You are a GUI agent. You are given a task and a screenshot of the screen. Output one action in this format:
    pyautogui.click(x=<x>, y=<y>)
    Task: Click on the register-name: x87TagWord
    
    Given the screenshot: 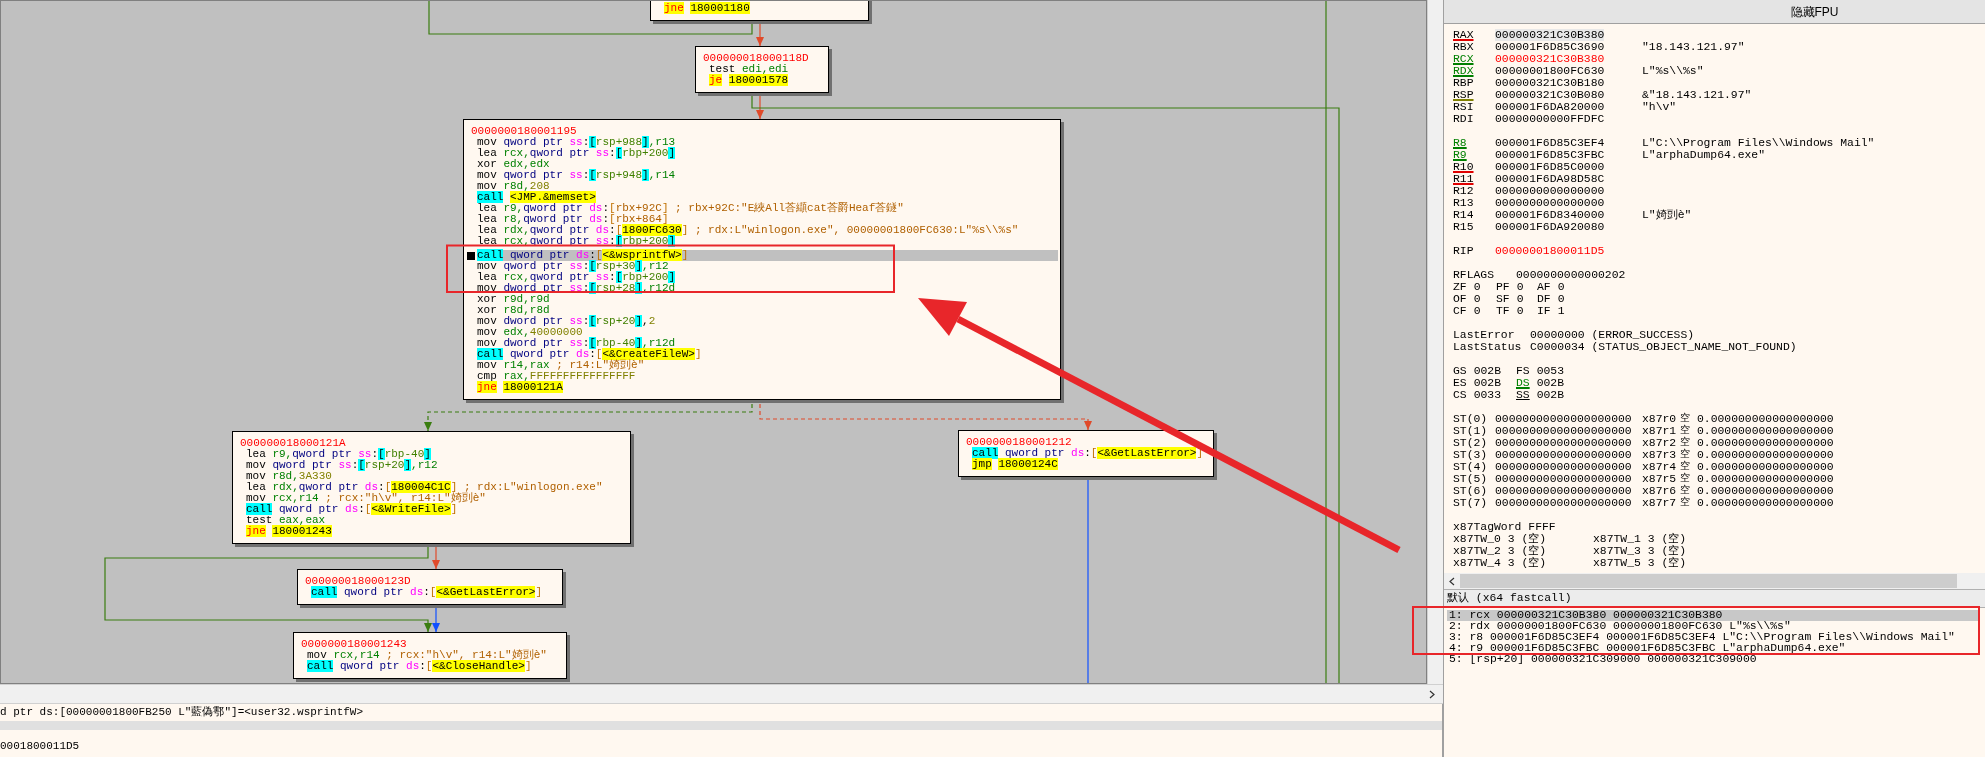 What is the action you would take?
    pyautogui.click(x=1487, y=527)
    